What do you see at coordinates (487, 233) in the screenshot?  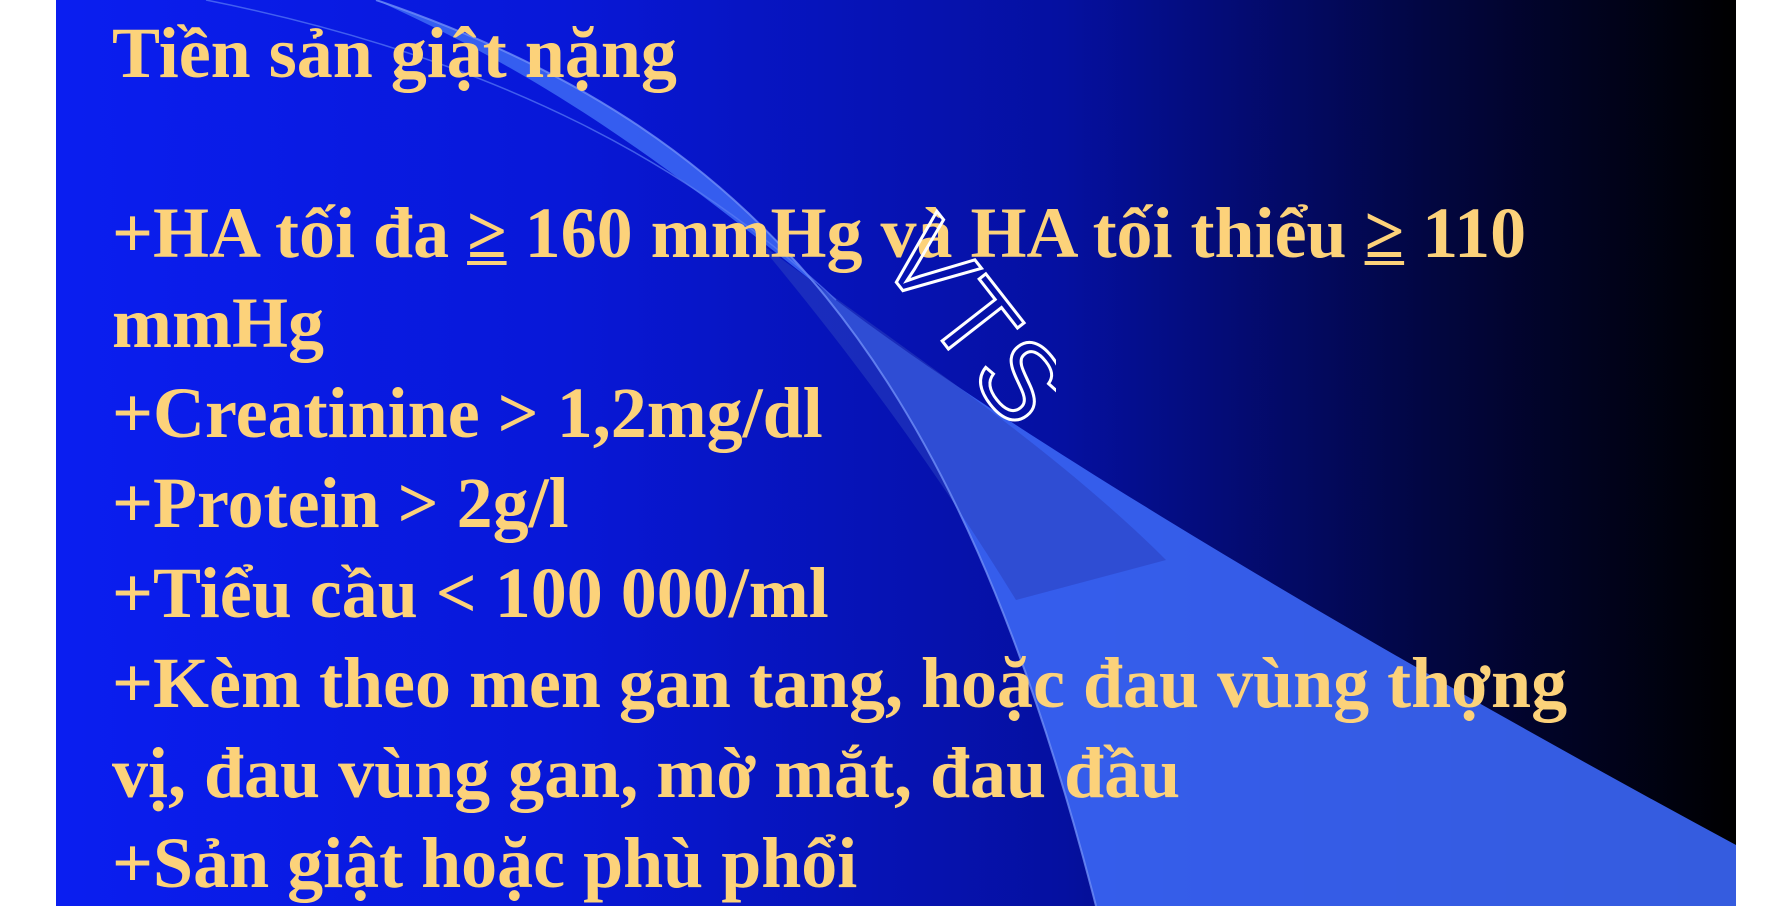 I see `ha-symbol-1: ≥` at bounding box center [487, 233].